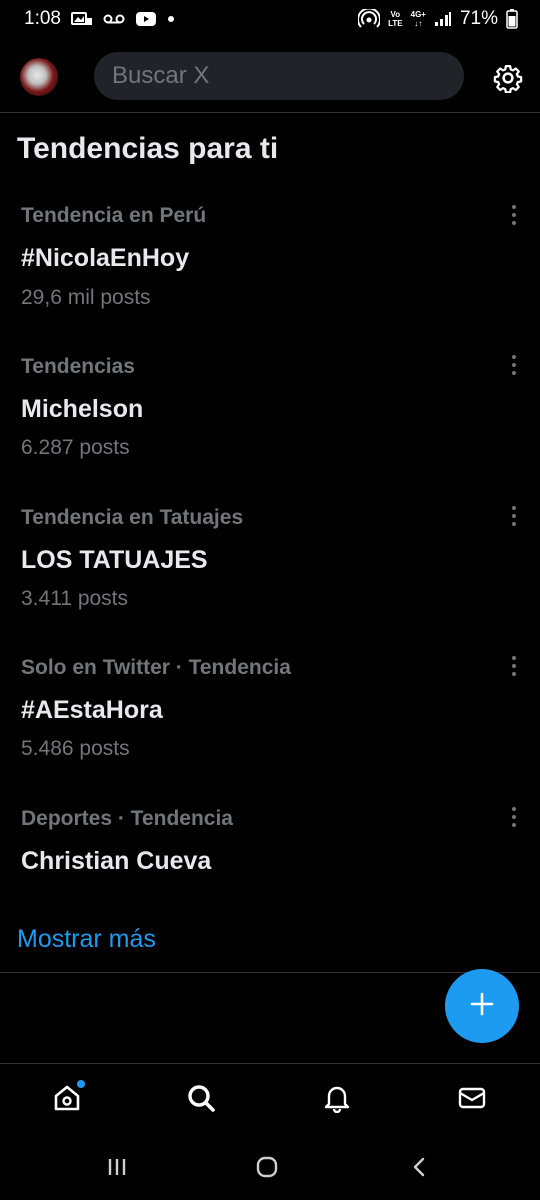 The width and height of the screenshot is (540, 1200). Describe the element at coordinates (86, 297) in the screenshot. I see `trend-count: 29,6 mil posts` at that location.